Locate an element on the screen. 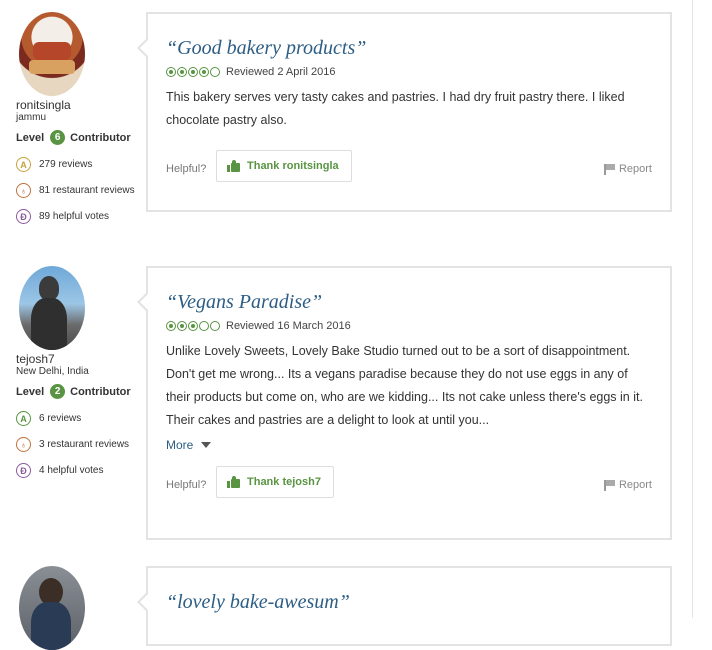 This screenshot has width=712, height=650. reviewer-info is located at coordinates (81, 608).